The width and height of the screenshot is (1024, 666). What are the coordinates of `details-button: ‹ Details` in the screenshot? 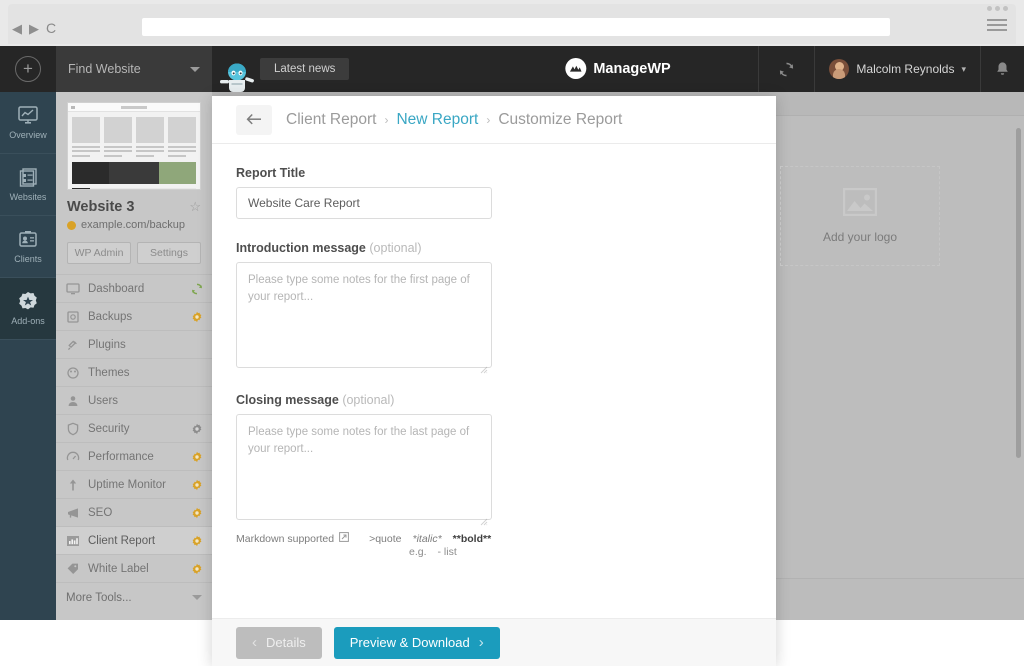 It's located at (279, 642).